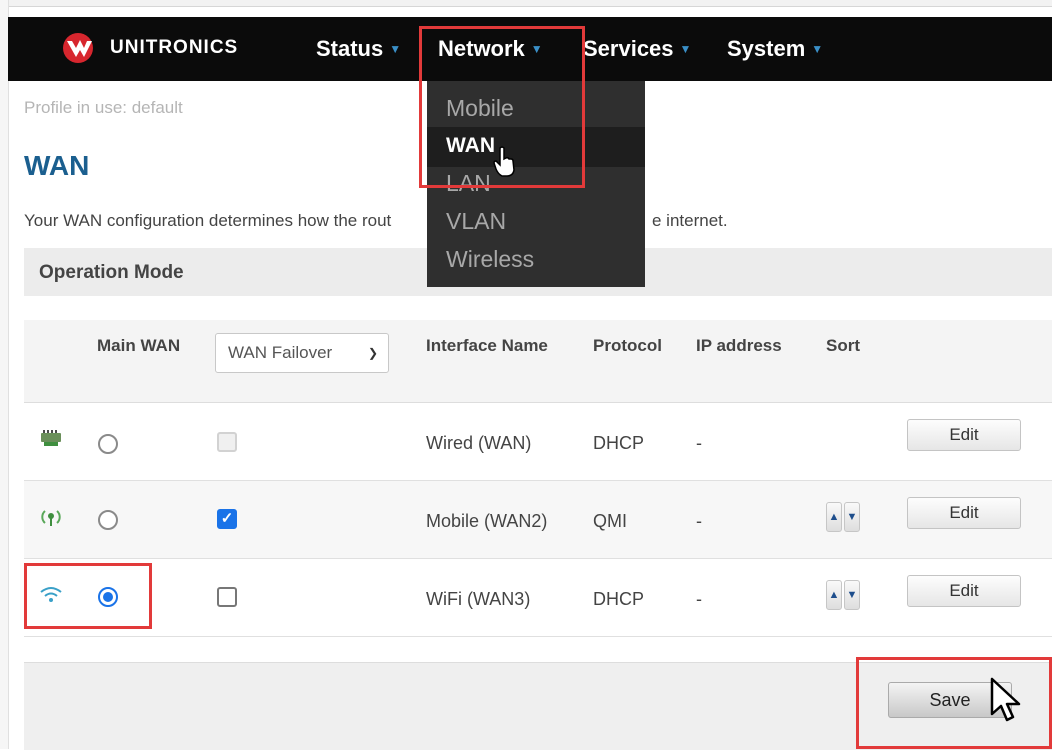 The width and height of the screenshot is (1052, 750). What do you see at coordinates (108, 444) in the screenshot?
I see `main-wan-radio-wired` at bounding box center [108, 444].